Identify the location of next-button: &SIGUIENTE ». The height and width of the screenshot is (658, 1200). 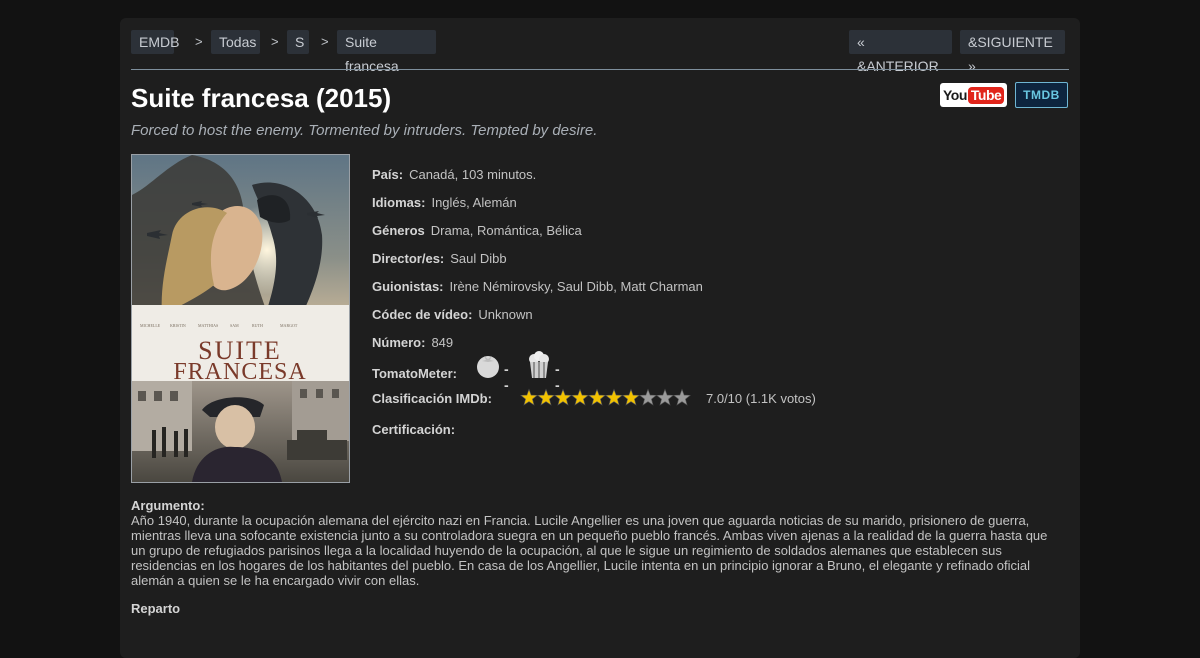
(1012, 52).